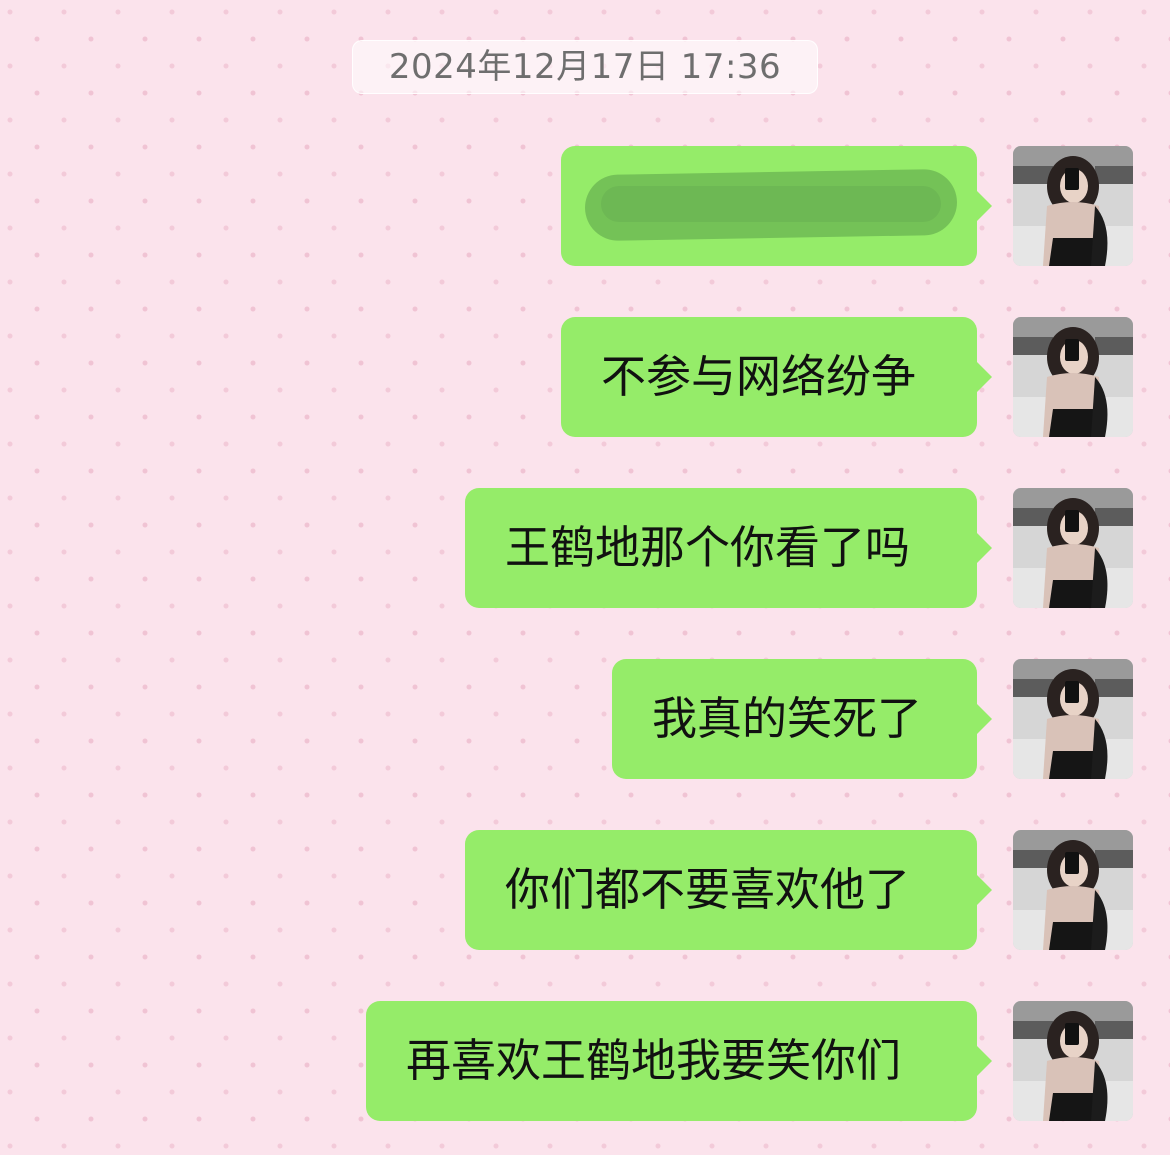 The height and width of the screenshot is (1155, 1170). I want to click on message-text: 王鹤地那个你看了吗, so click(708, 547).